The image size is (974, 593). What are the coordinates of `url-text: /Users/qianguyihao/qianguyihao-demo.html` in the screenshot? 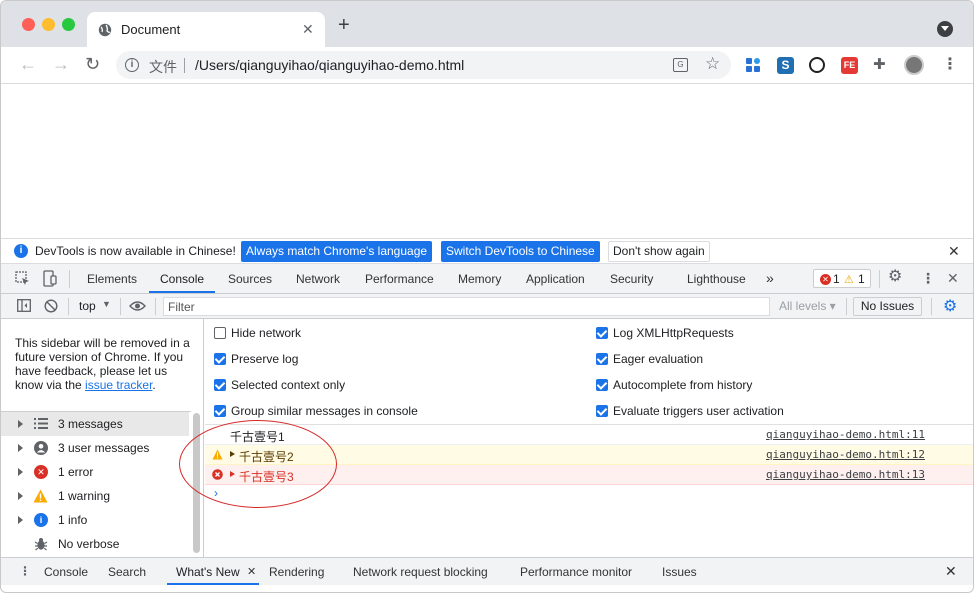 It's located at (329, 65).